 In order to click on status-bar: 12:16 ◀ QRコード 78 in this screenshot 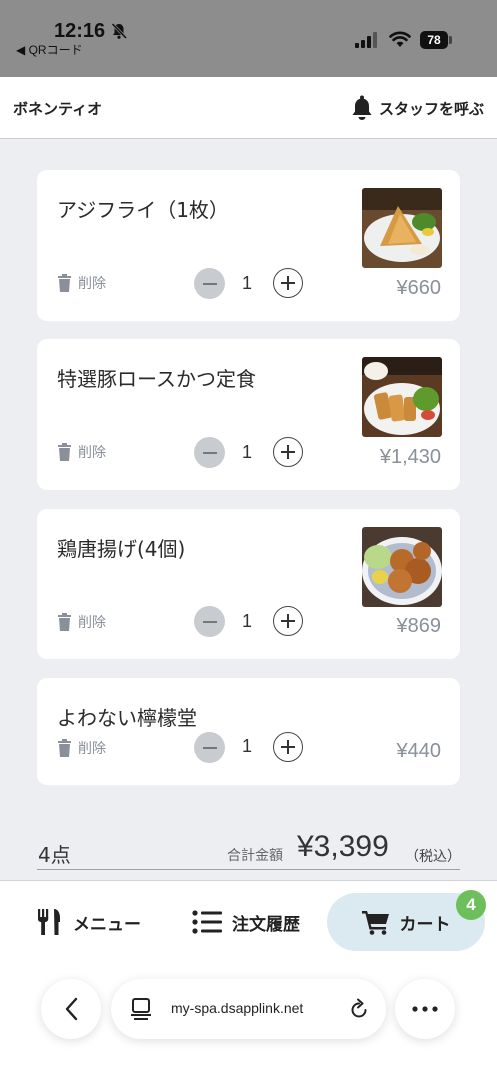, I will do `click(248, 38)`.